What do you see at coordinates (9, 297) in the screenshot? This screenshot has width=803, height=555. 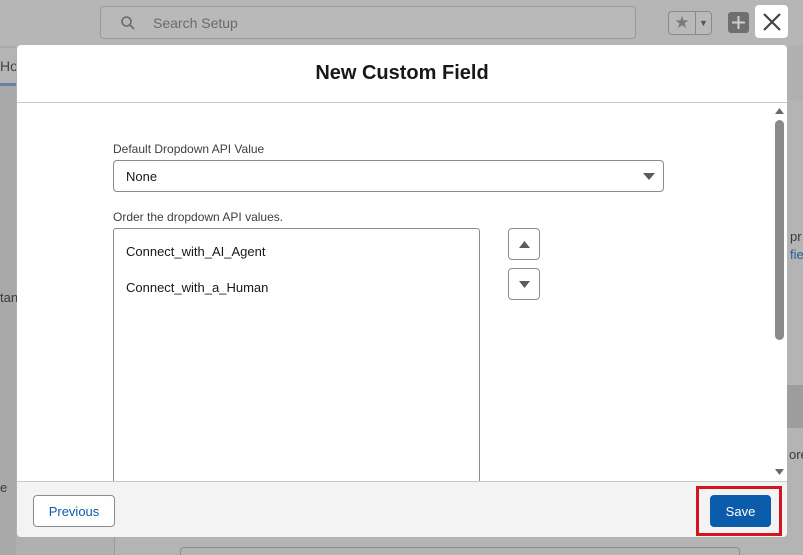 I see `background-text-fragment: tan` at bounding box center [9, 297].